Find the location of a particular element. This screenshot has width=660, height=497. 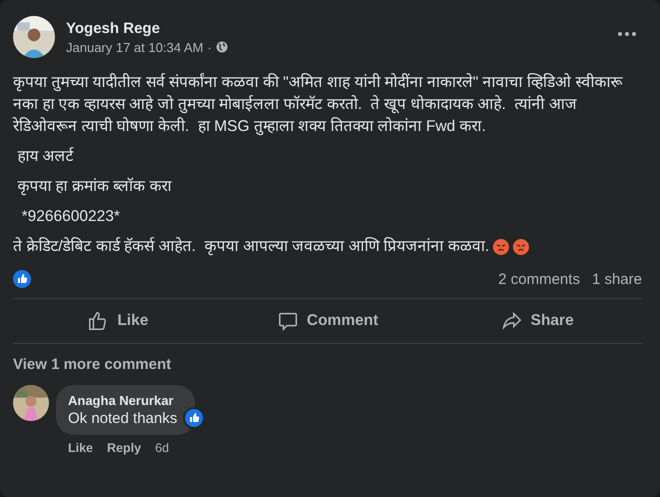

comment-button: Comment is located at coordinates (327, 321).